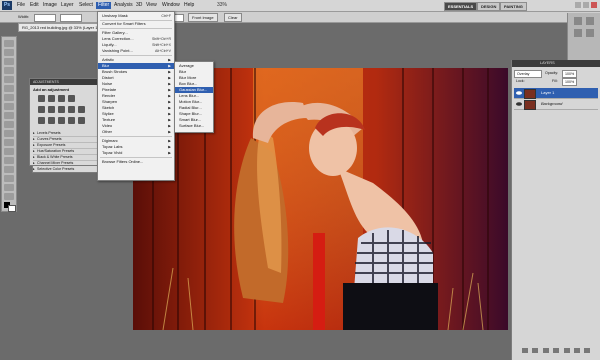 This screenshot has width=600, height=360. What do you see at coordinates (570, 82) in the screenshot?
I see `fill-field: 100%` at bounding box center [570, 82].